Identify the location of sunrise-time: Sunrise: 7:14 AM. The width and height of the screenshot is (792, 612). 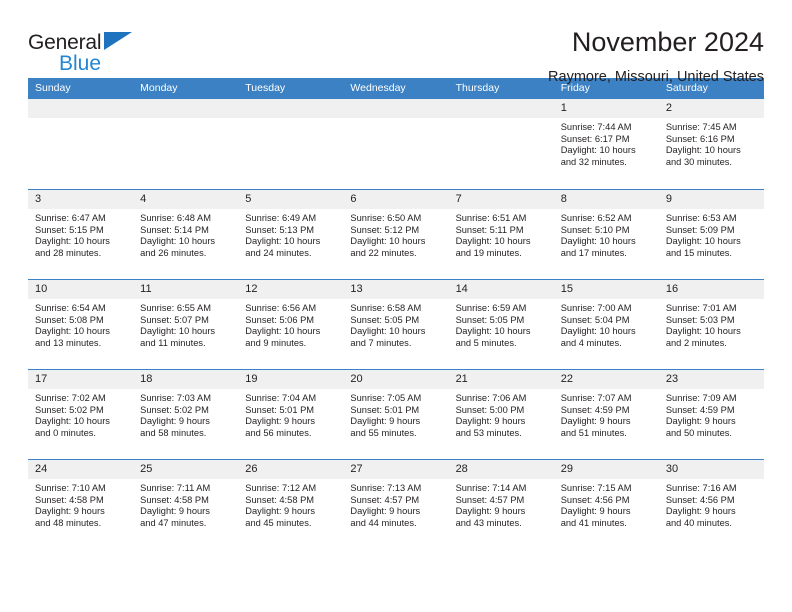
(491, 488).